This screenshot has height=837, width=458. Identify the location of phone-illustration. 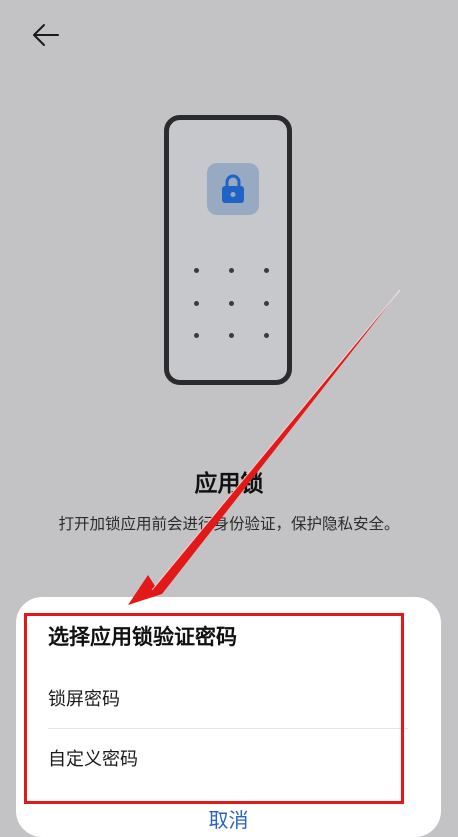
(228, 250).